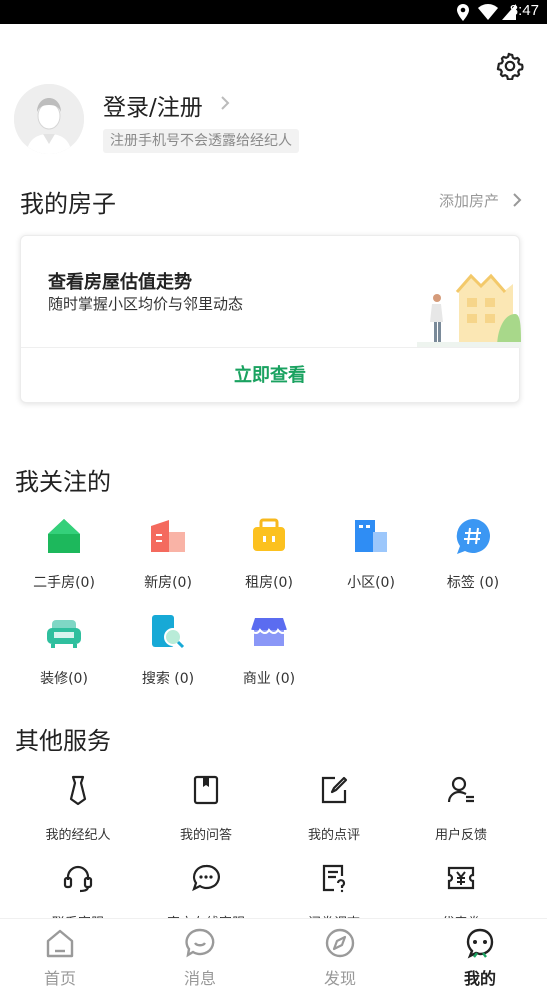  What do you see at coordinates (340, 943) in the screenshot?
I see `compass-icon` at bounding box center [340, 943].